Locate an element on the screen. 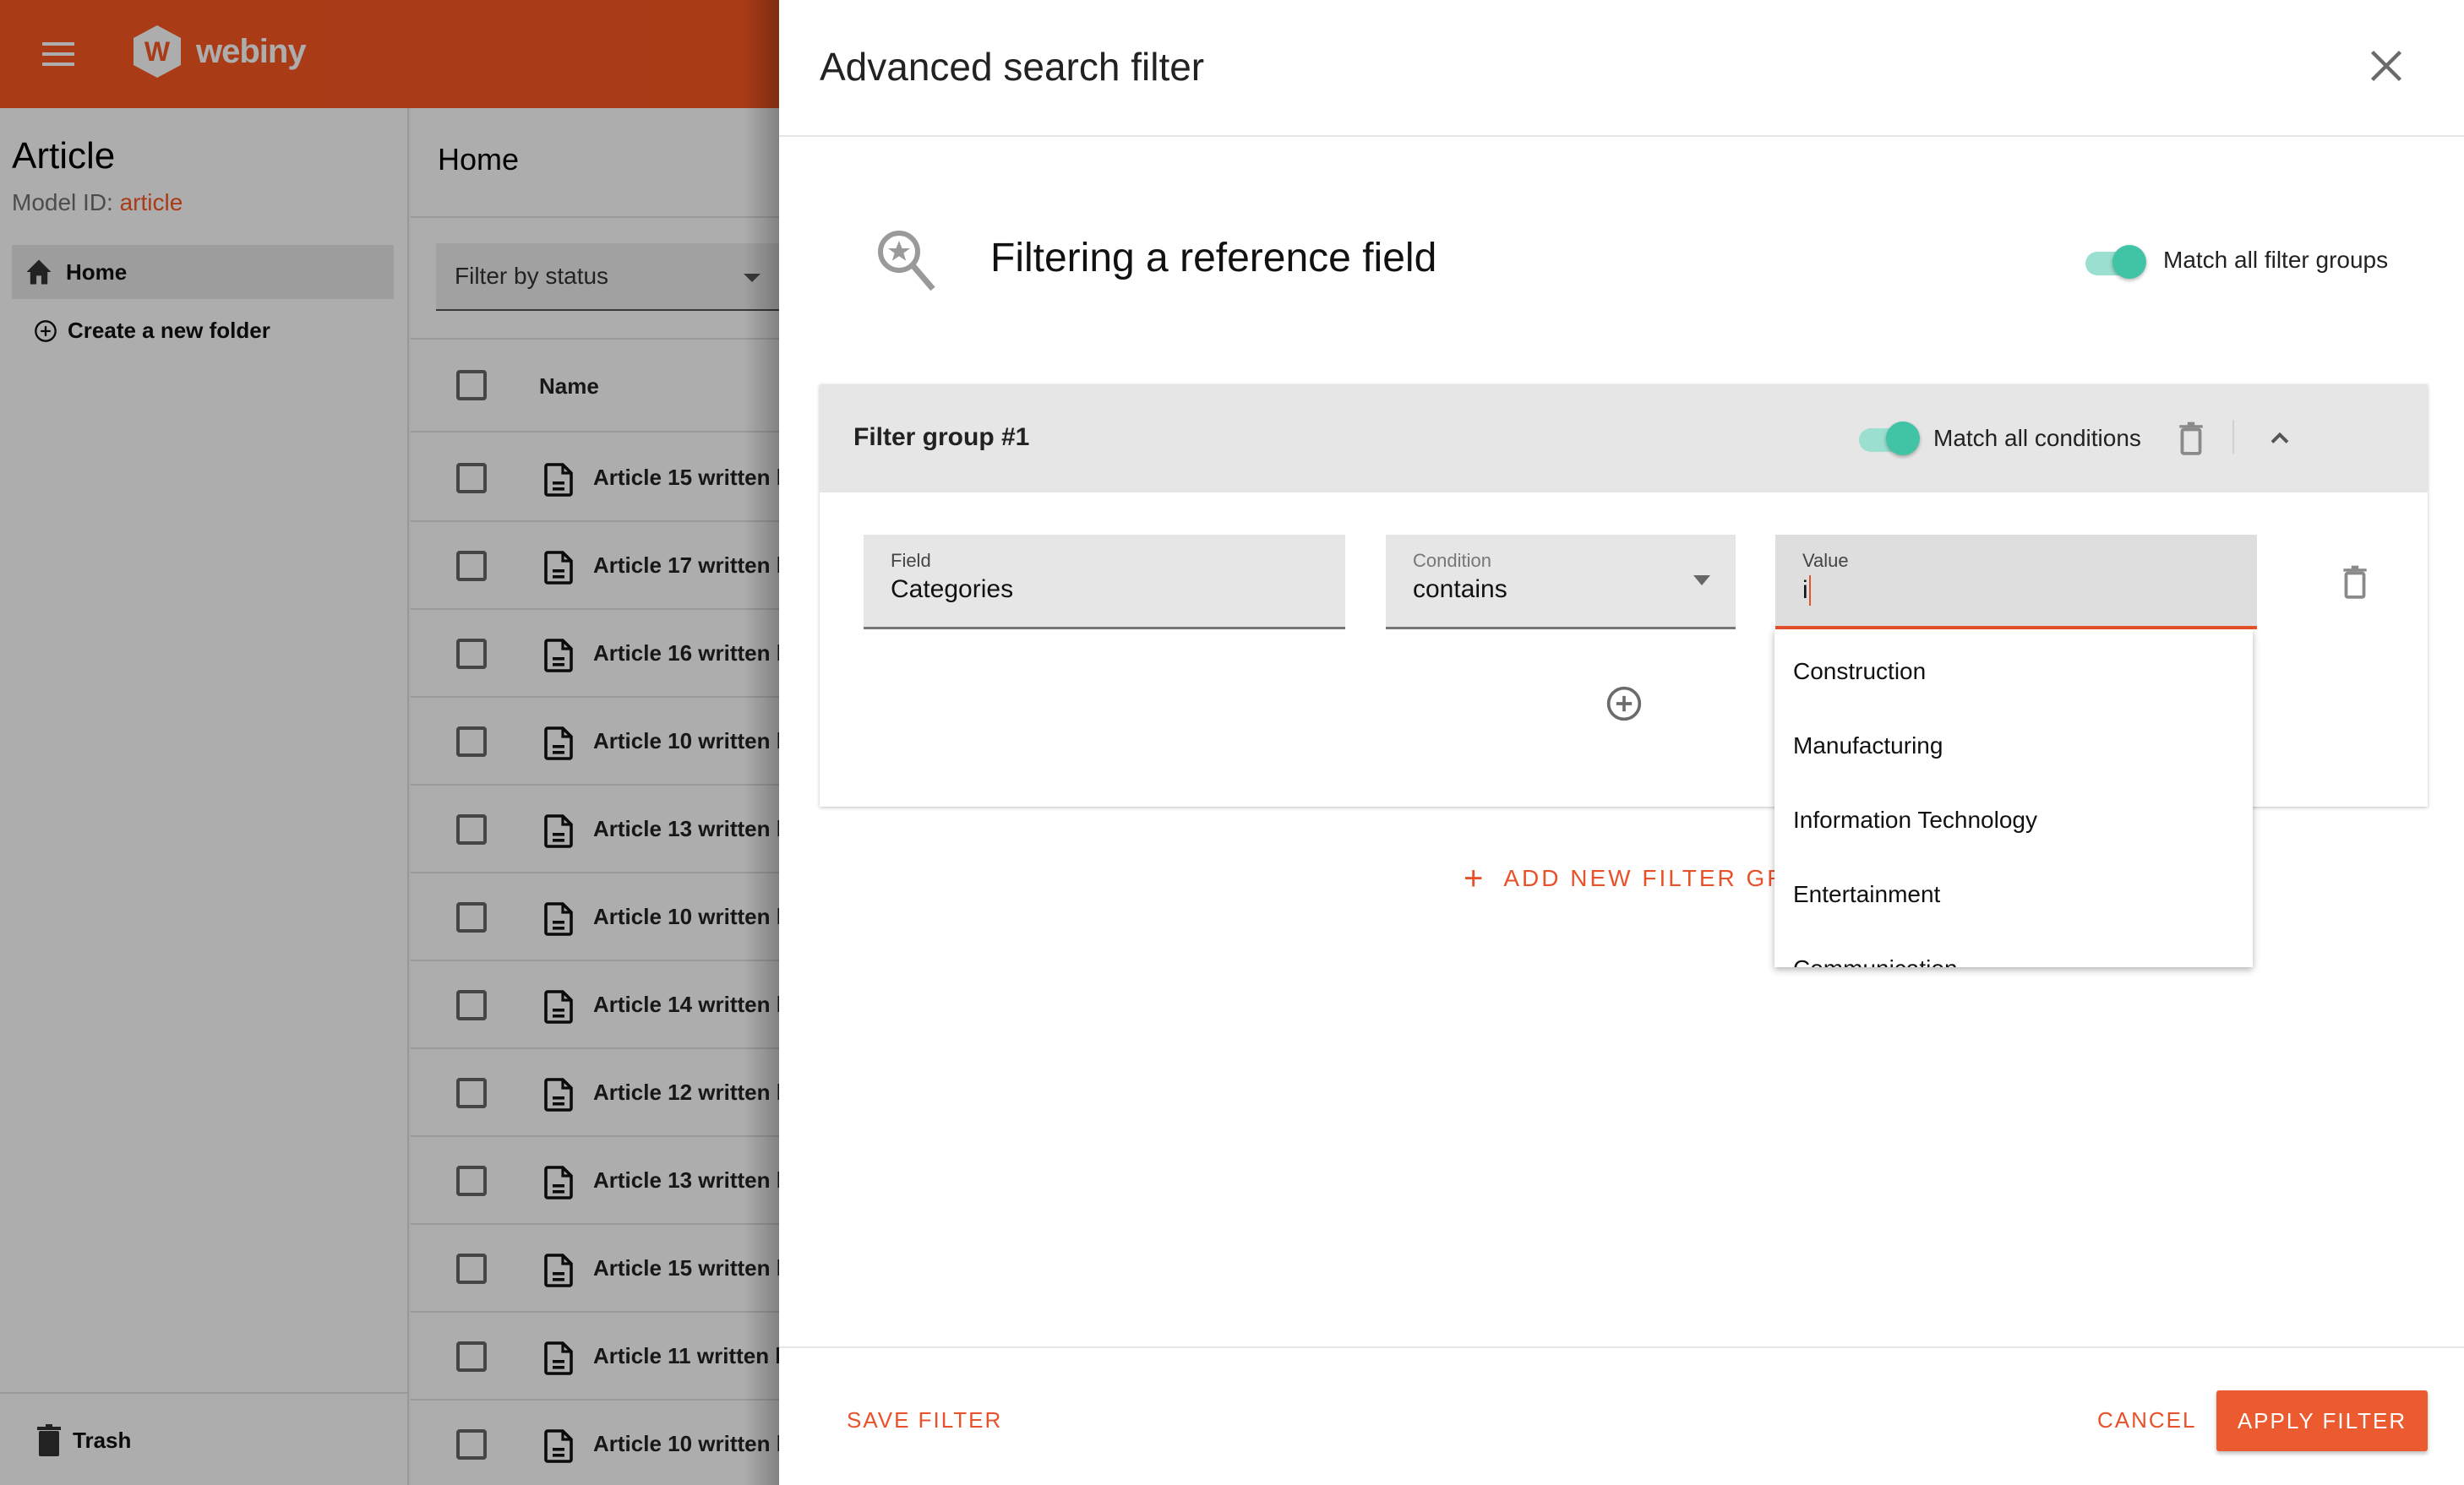  value-input: Value i is located at coordinates (2016, 582).